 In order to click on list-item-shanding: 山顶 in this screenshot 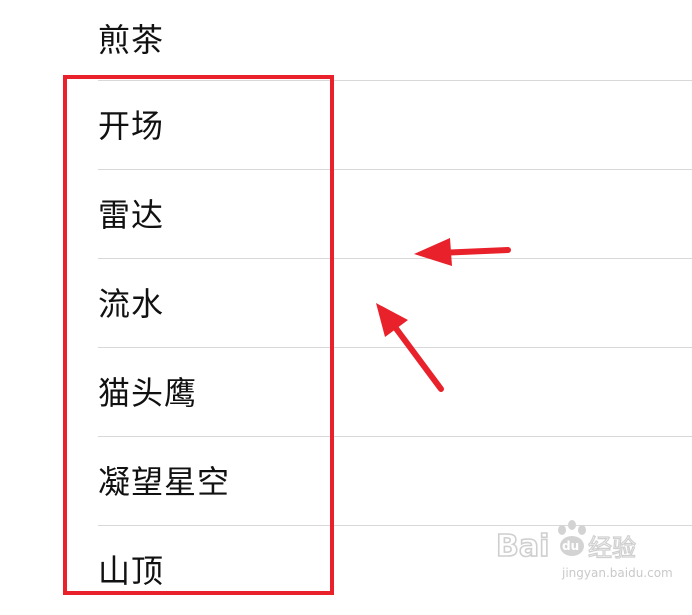, I will do `click(395, 570)`.